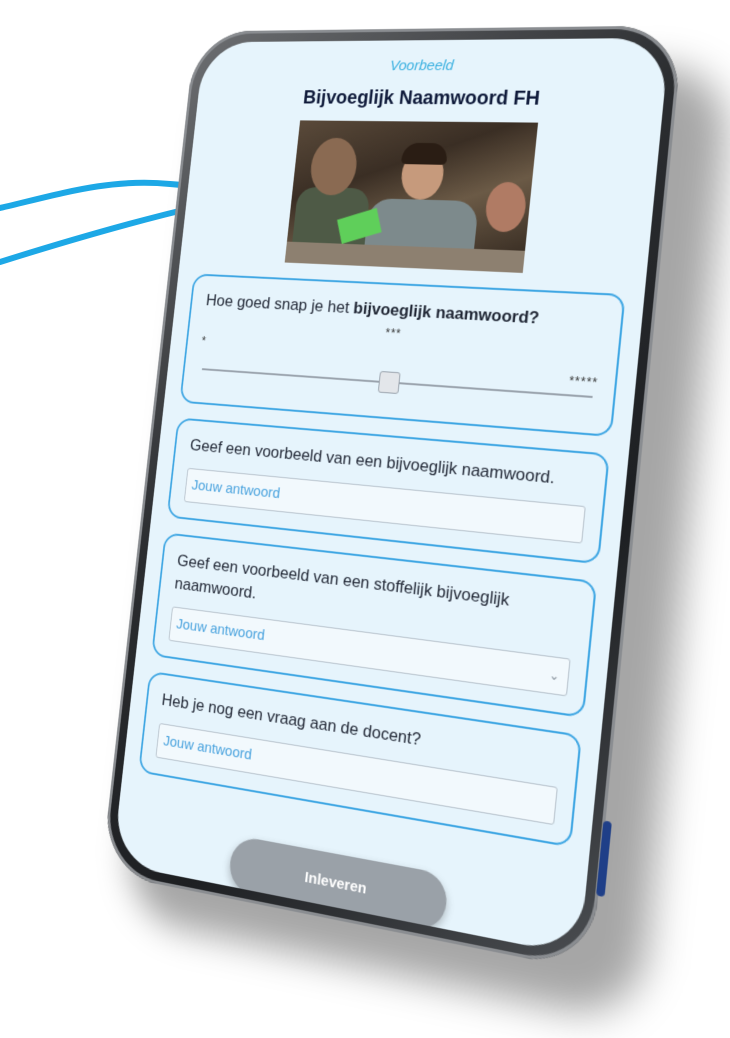 This screenshot has height=1038, width=730. Describe the element at coordinates (389, 382) in the screenshot. I see `slider-thumb` at that location.